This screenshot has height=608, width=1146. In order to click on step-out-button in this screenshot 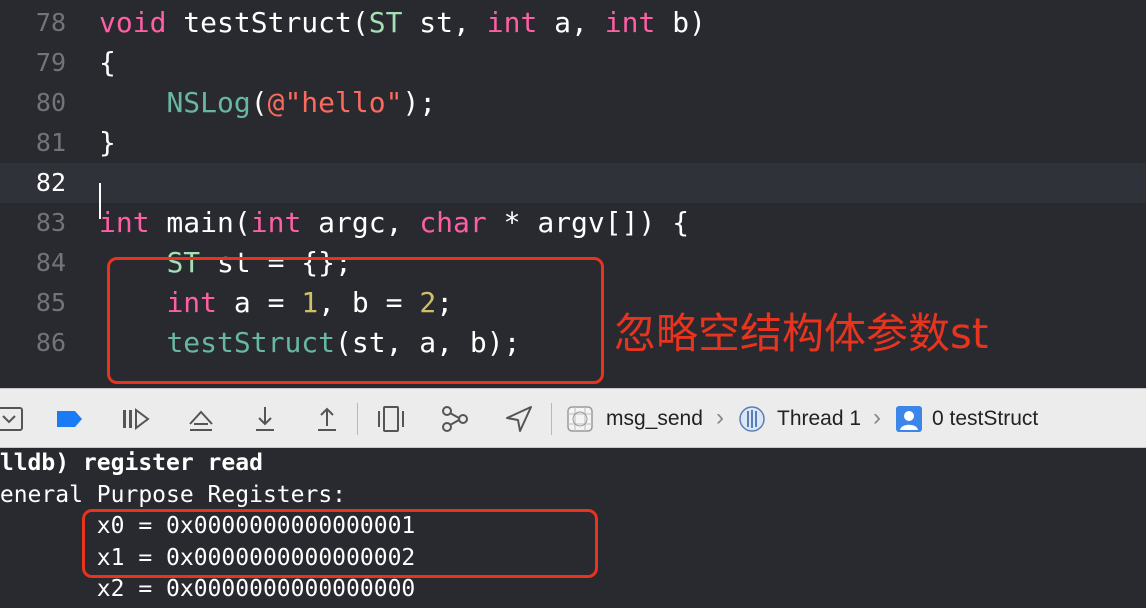, I will do `click(327, 419)`.